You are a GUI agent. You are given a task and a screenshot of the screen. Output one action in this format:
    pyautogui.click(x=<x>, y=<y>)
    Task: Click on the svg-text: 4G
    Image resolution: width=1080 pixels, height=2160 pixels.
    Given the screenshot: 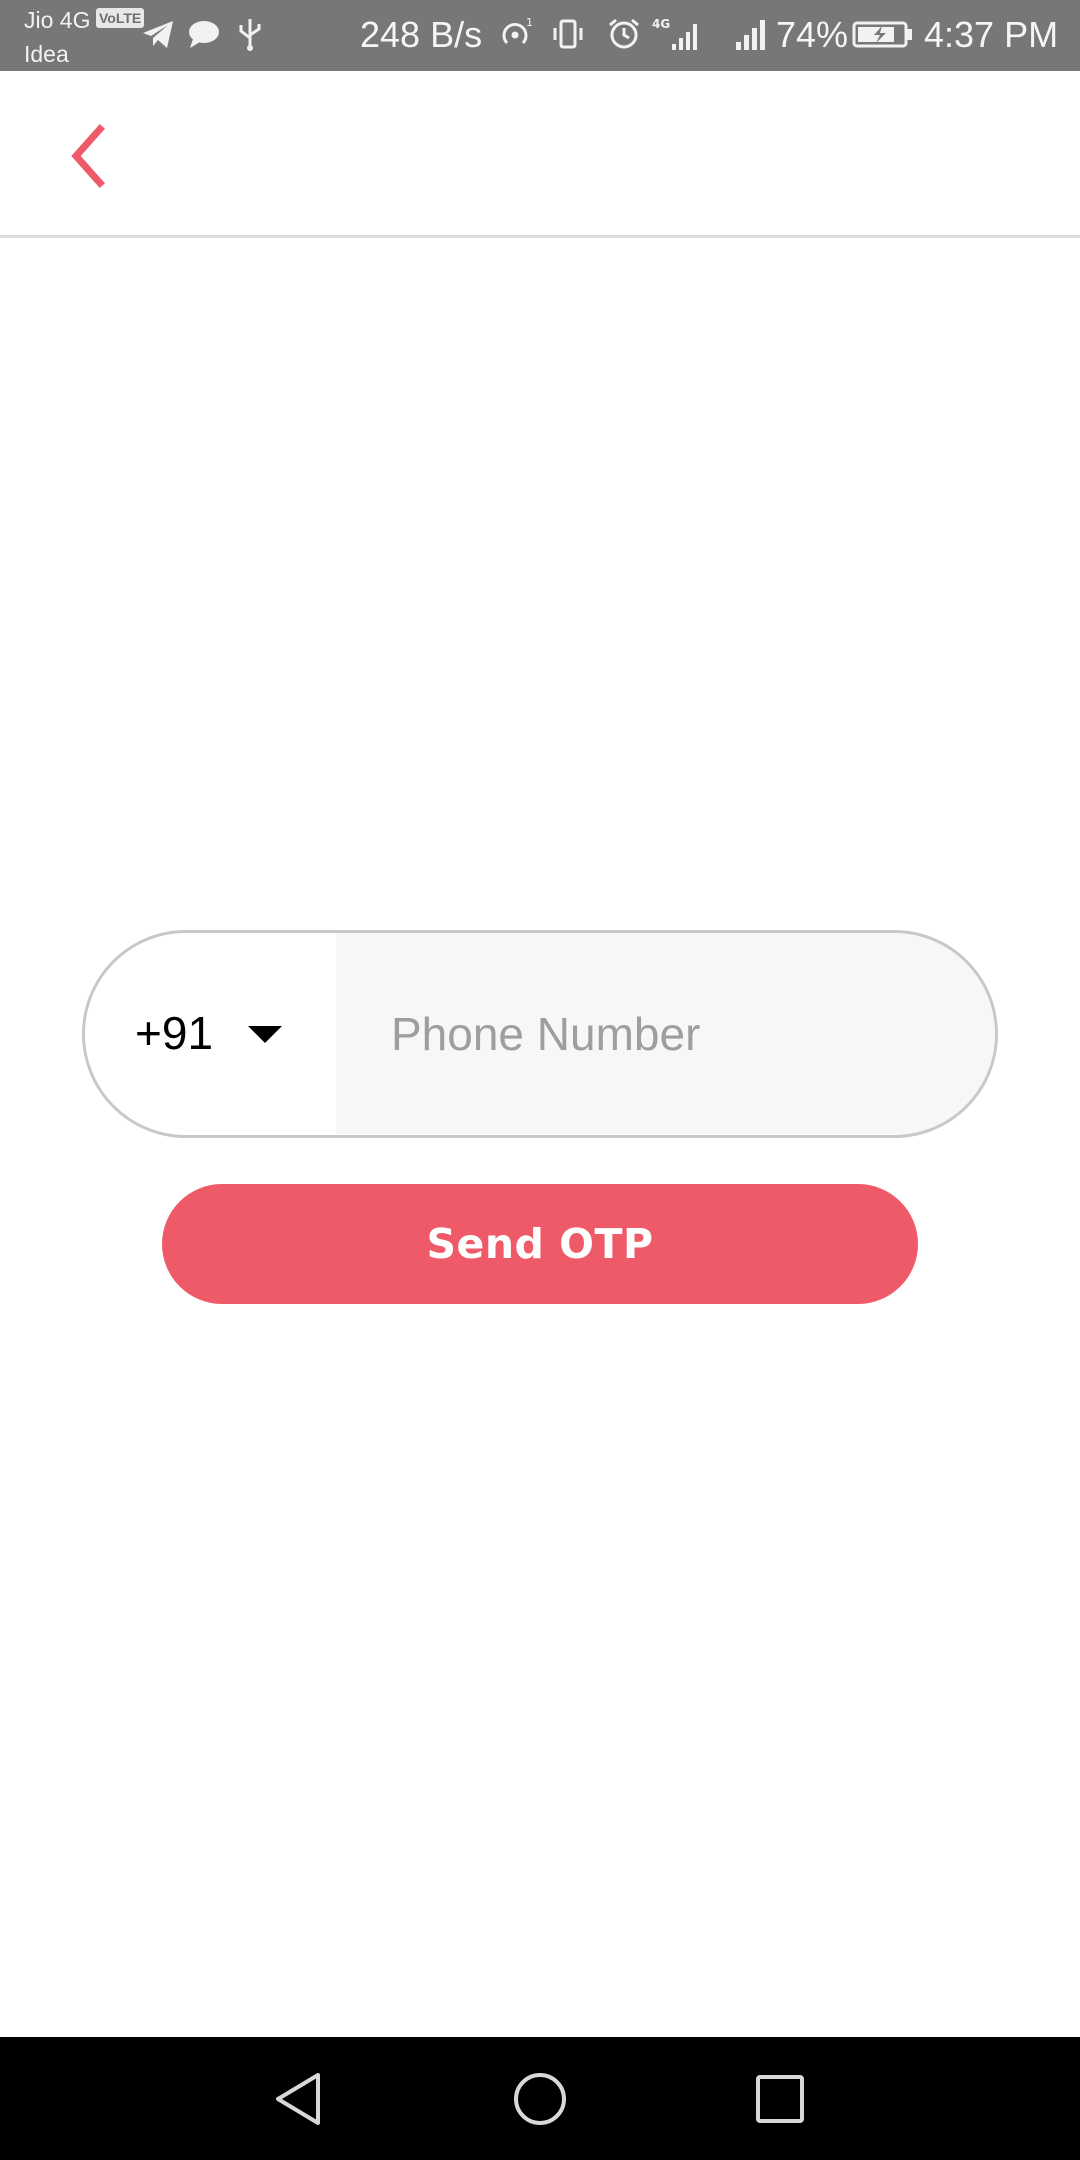 What is the action you would take?
    pyautogui.click(x=661, y=24)
    